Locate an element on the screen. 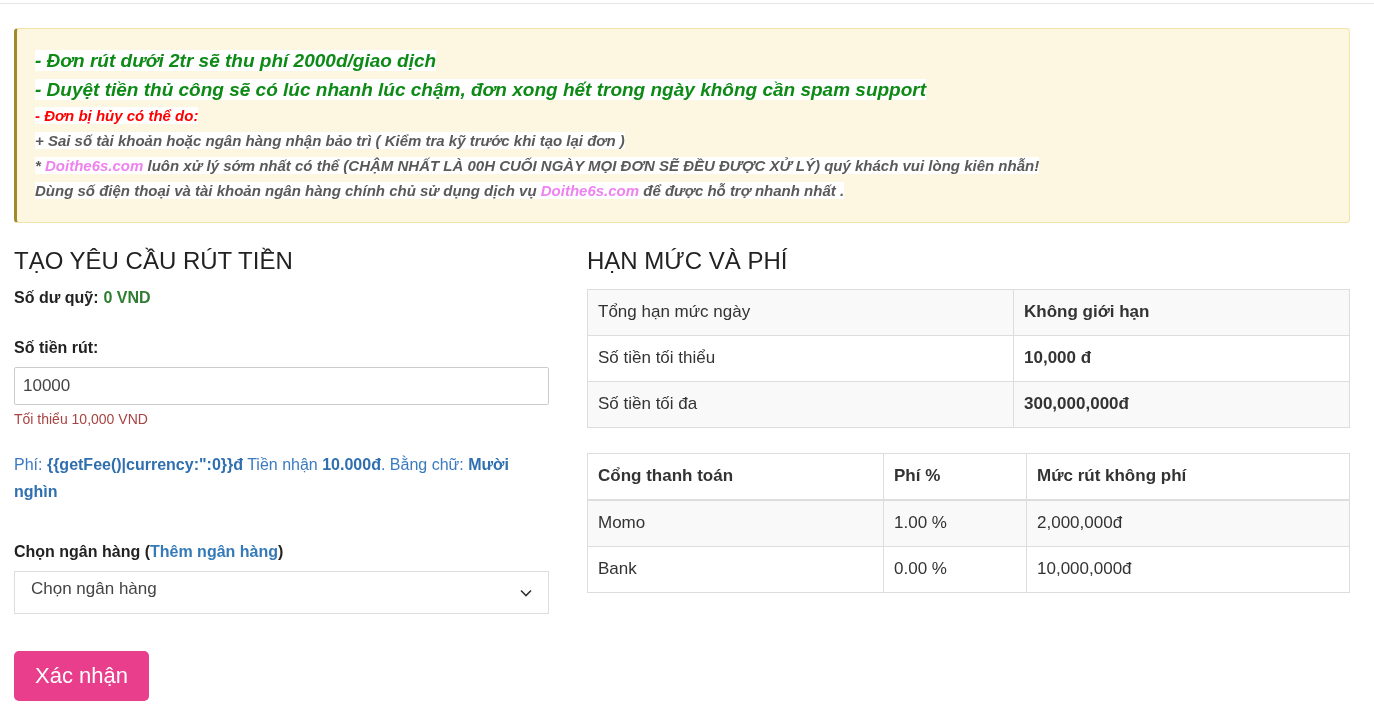 Image resolution: width=1374 pixels, height=727 pixels. table-cell: Tổng hạn mức ngày is located at coordinates (800, 312).